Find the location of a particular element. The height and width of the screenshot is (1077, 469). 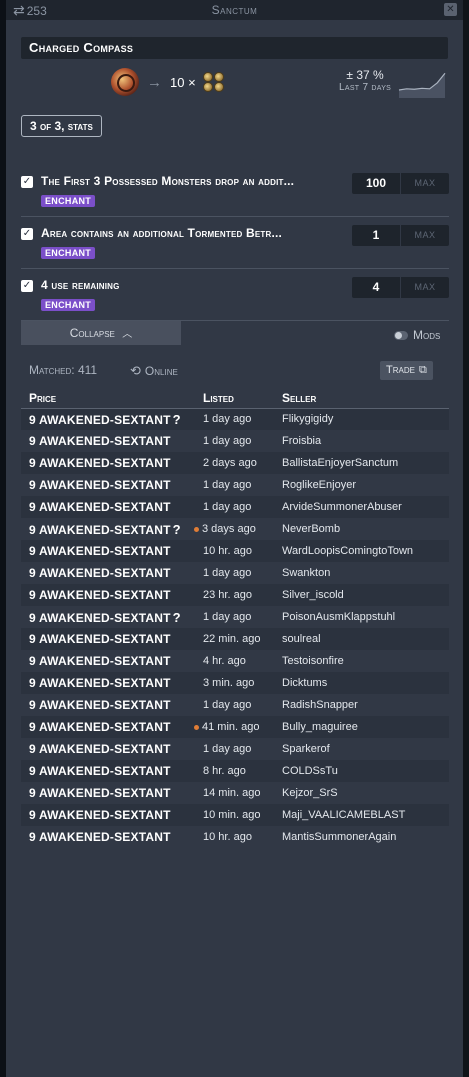

table-row: 9 AWAKENED-SEXTANT 3 min. ago Dicktums is located at coordinates (235, 683).